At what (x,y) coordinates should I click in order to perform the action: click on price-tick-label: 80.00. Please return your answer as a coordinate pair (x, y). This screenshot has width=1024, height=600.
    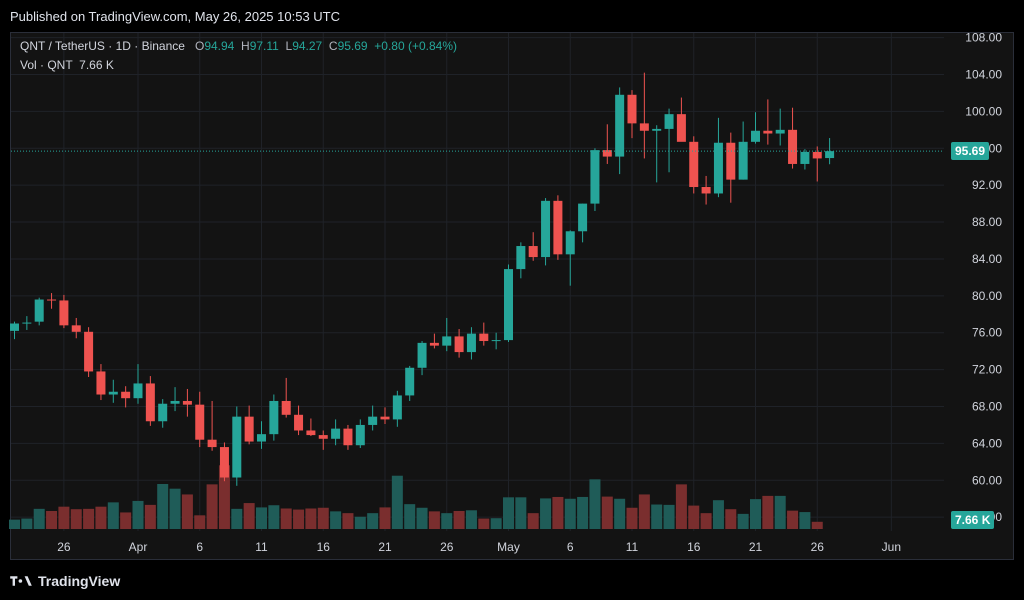
    Looking at the image, I should click on (987, 296).